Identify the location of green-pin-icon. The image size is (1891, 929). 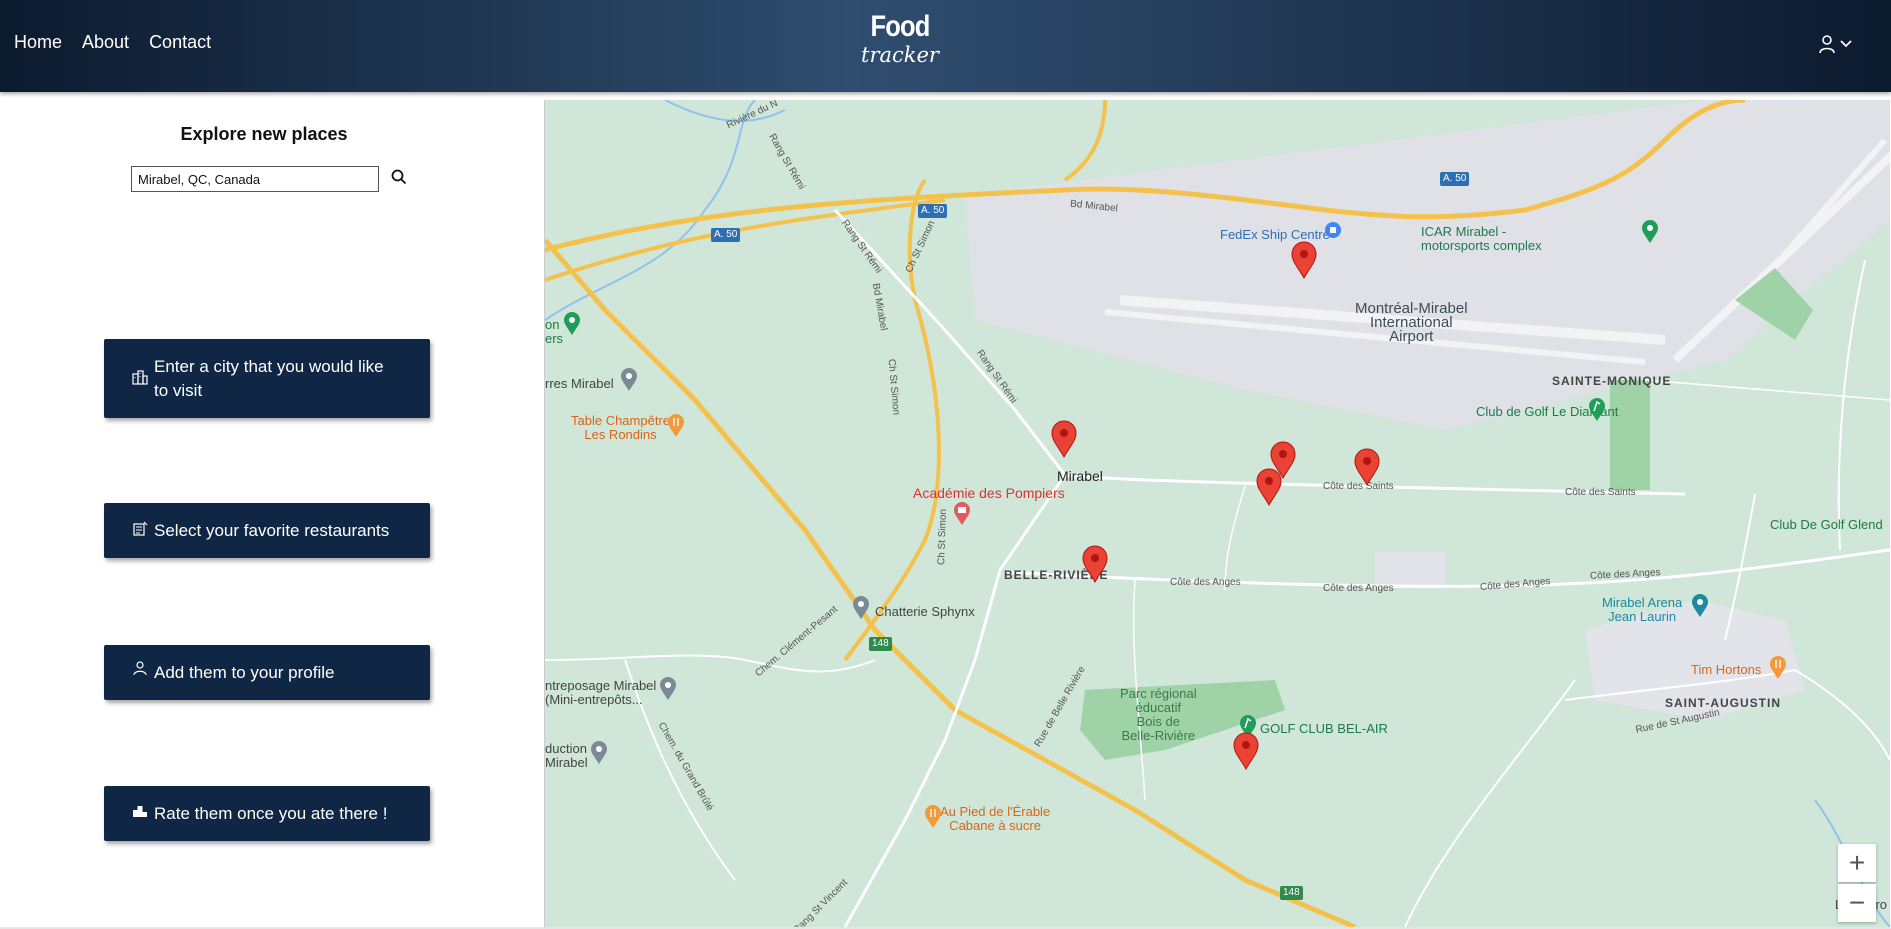
(572, 324).